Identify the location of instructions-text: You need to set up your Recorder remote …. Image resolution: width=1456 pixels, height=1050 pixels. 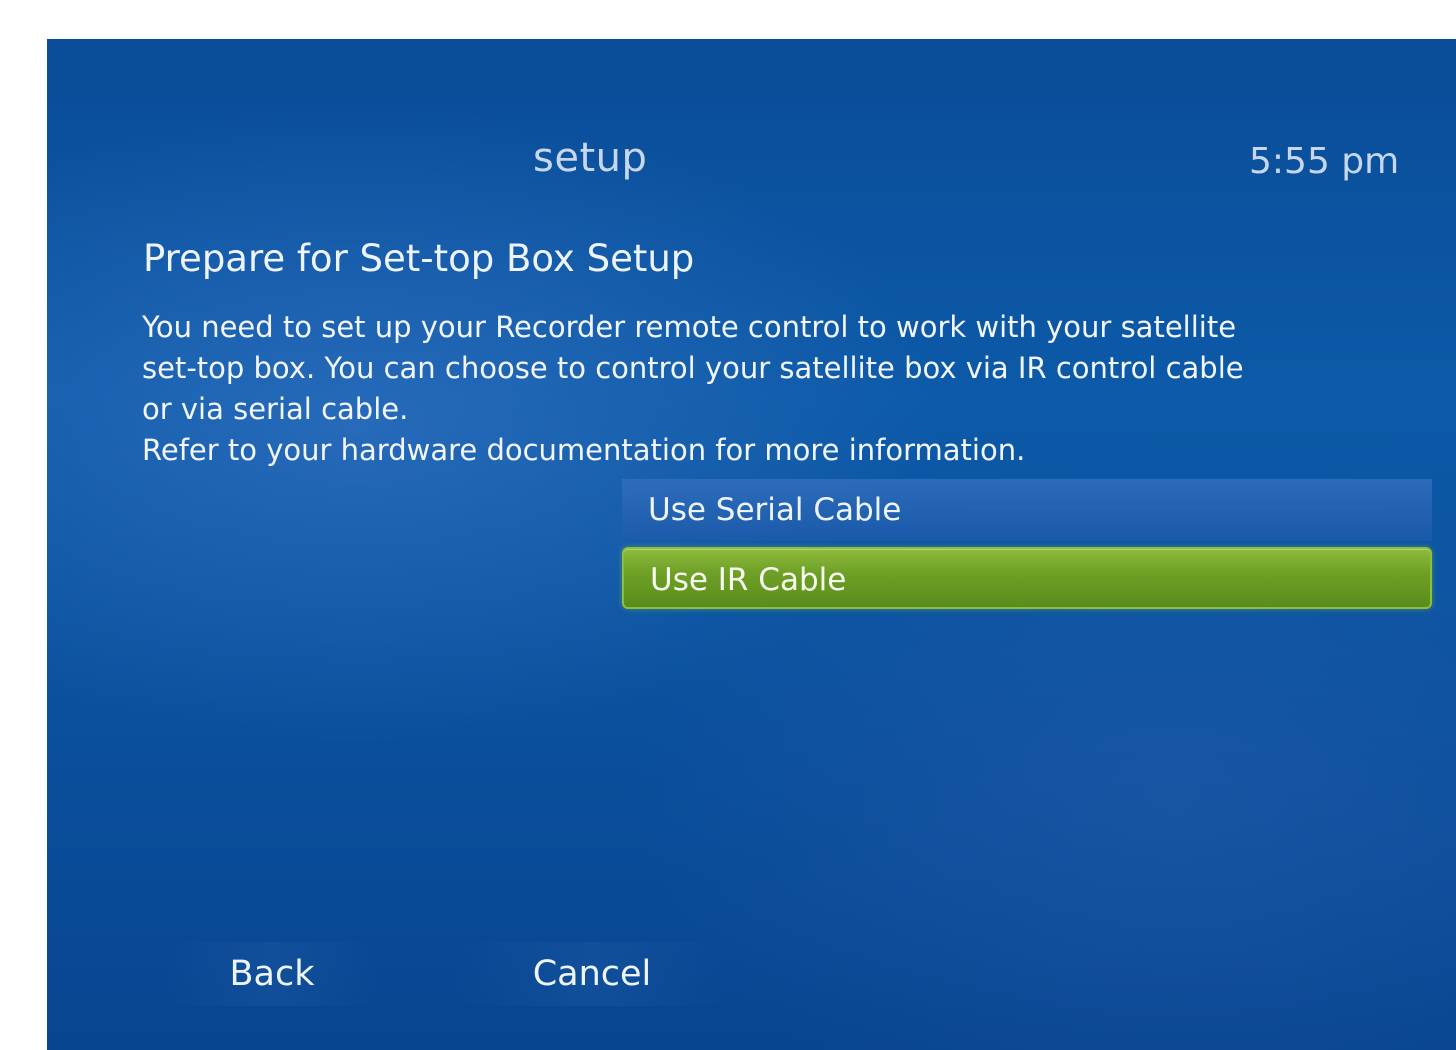
(782, 389).